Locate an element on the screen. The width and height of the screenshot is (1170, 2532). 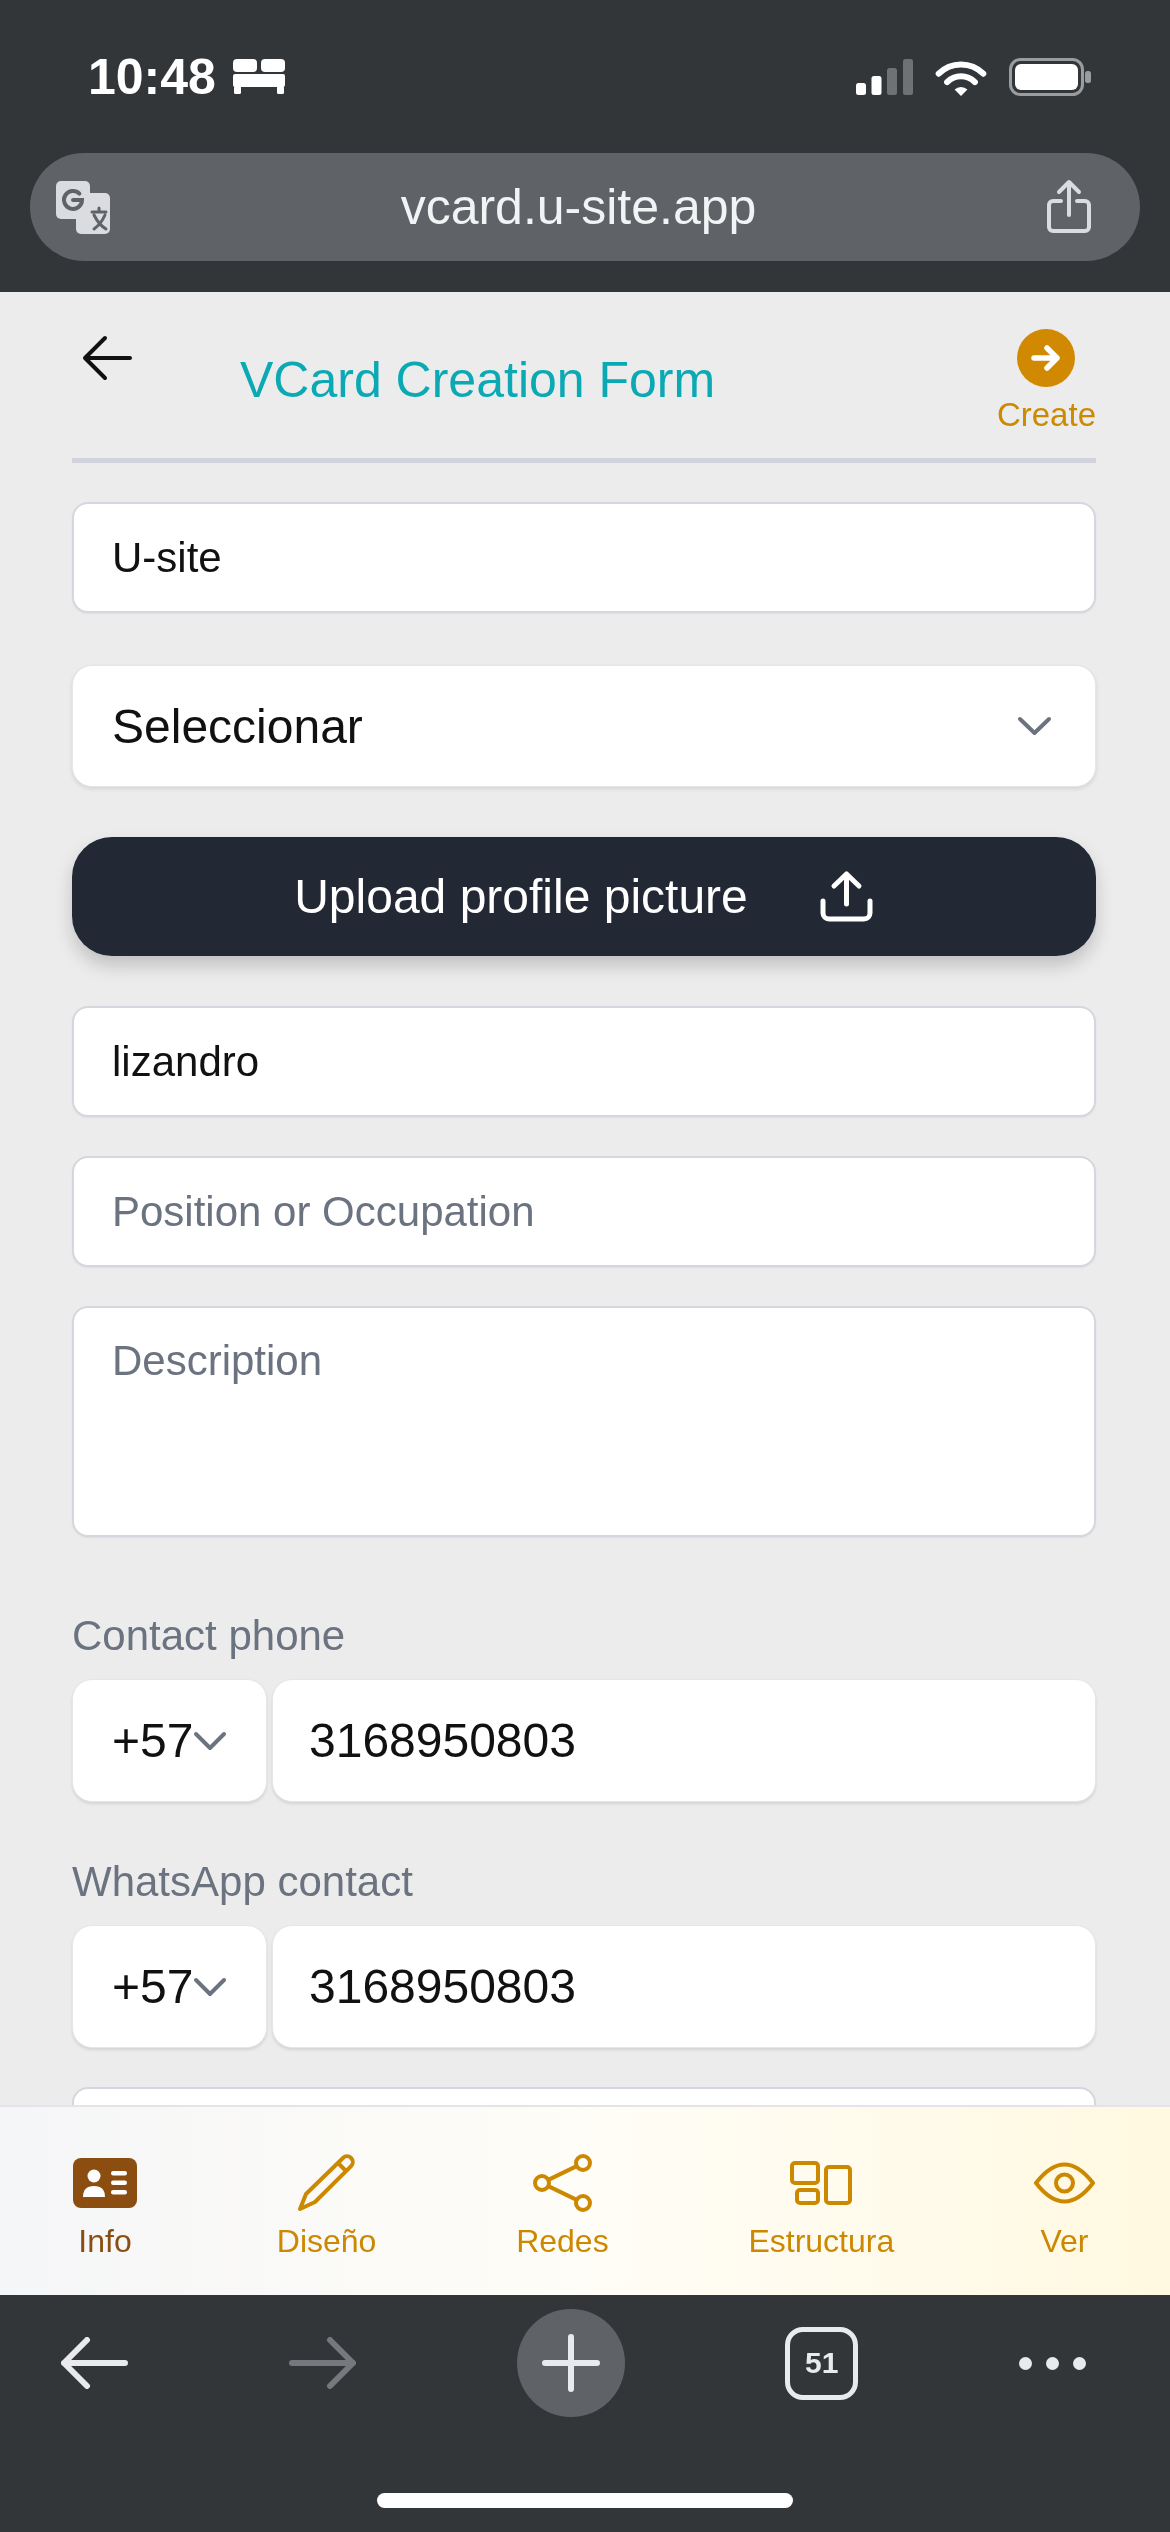
text-area: Description is located at coordinates (584, 1421).